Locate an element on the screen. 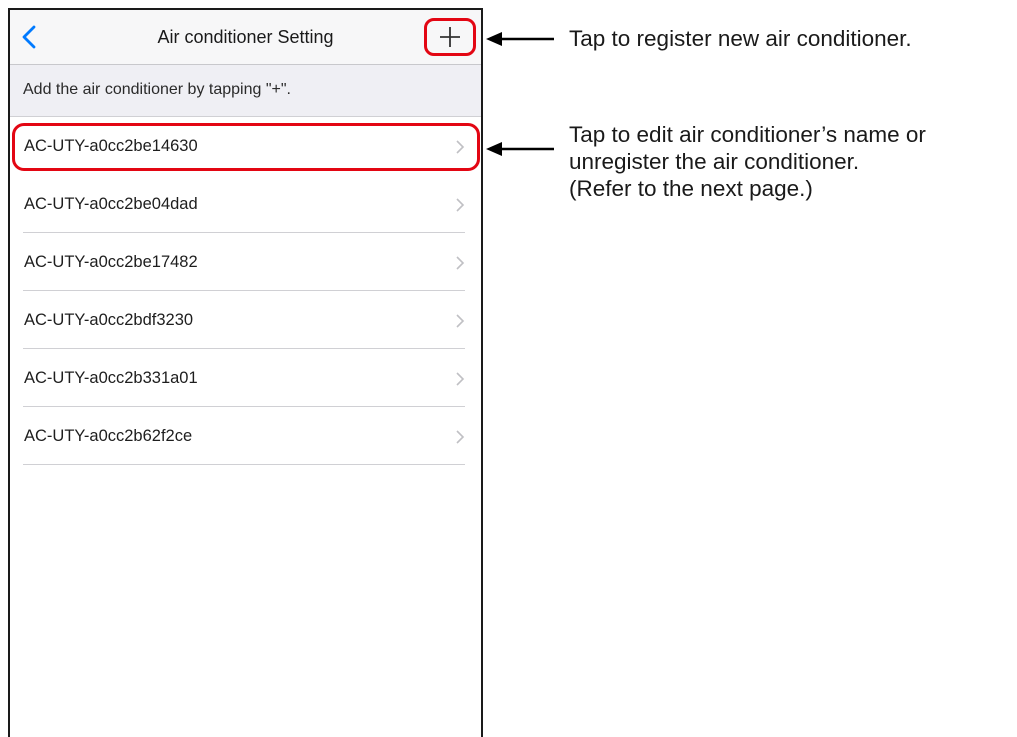 Image resolution: width=1017 pixels, height=737 pixels. device-name: AC-UTY-a0cc2be14630 is located at coordinates (111, 146).